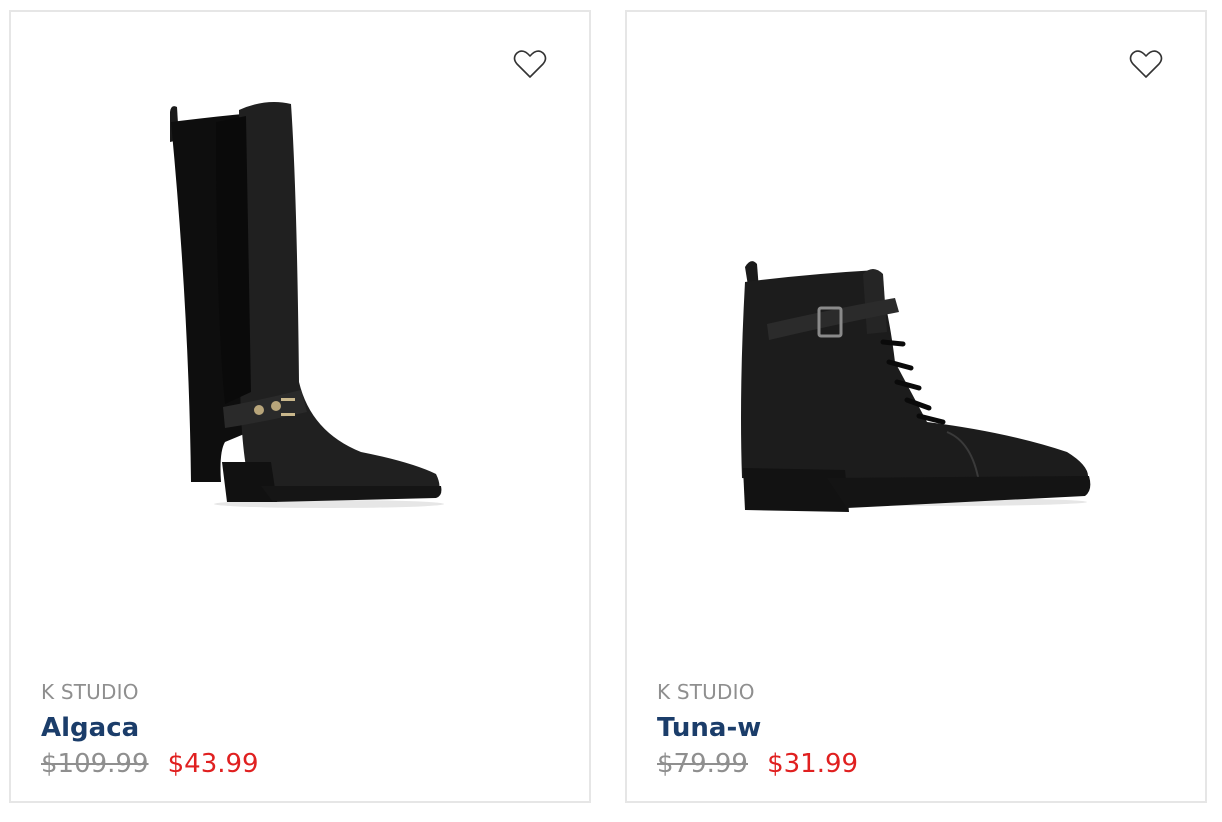 The width and height of the screenshot is (1222, 822). I want to click on product-name-link: Algaca, so click(301, 728).